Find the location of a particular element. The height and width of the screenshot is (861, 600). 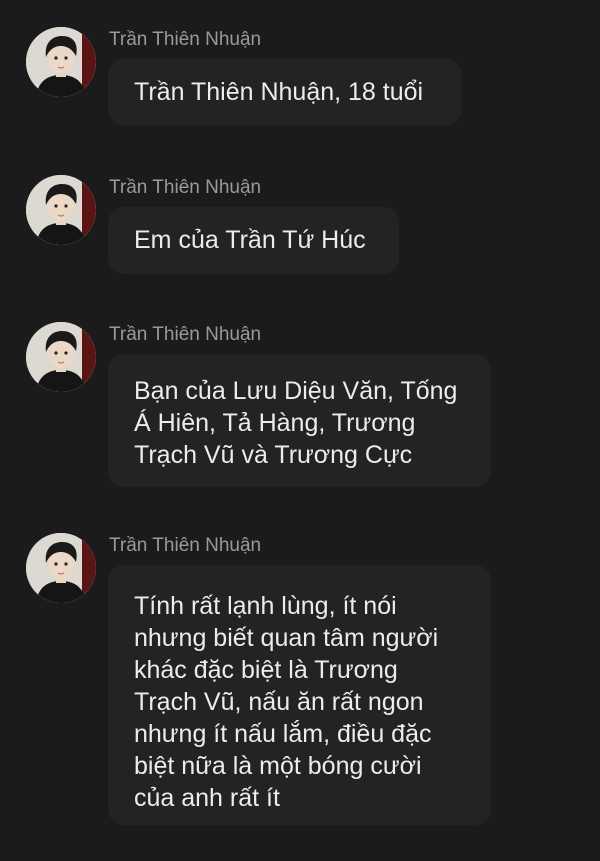

message-bubble: Em của Trần Tứ Húc is located at coordinates (253, 240).